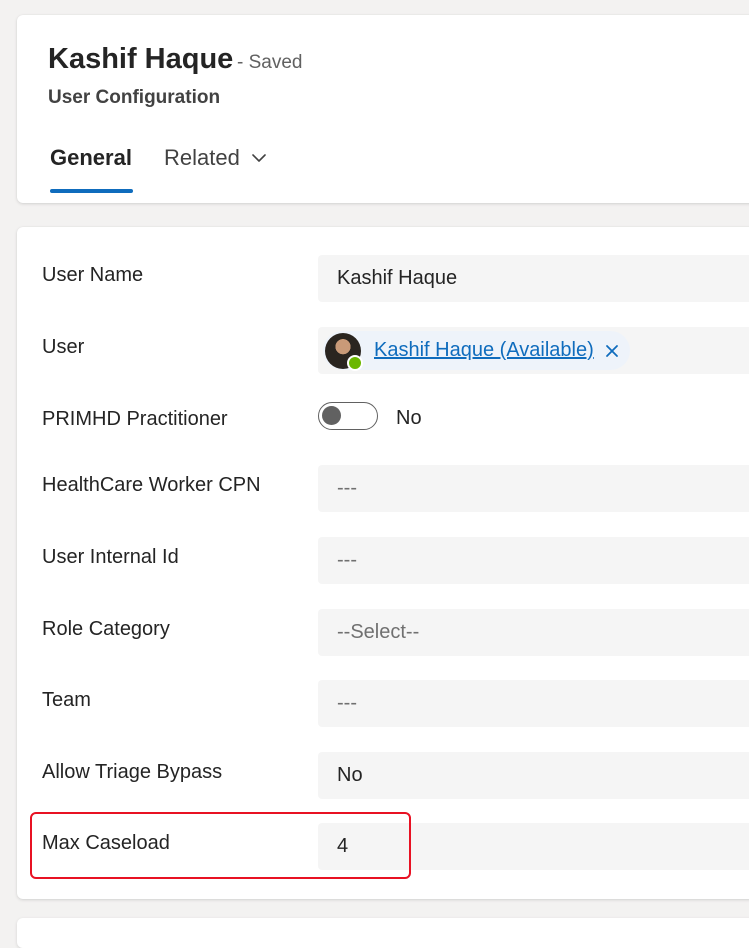 Image resolution: width=749 pixels, height=948 pixels. What do you see at coordinates (348, 416) in the screenshot?
I see `primhd-practitioner-toggle` at bounding box center [348, 416].